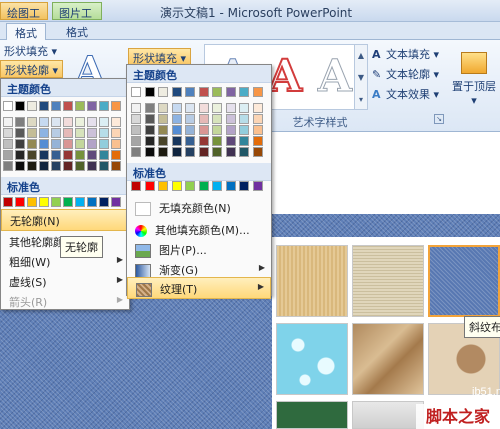 This screenshot has width=500, height=429. What do you see at coordinates (361, 56) in the screenshot?
I see `scroll-up-icon: ▲` at bounding box center [361, 56].